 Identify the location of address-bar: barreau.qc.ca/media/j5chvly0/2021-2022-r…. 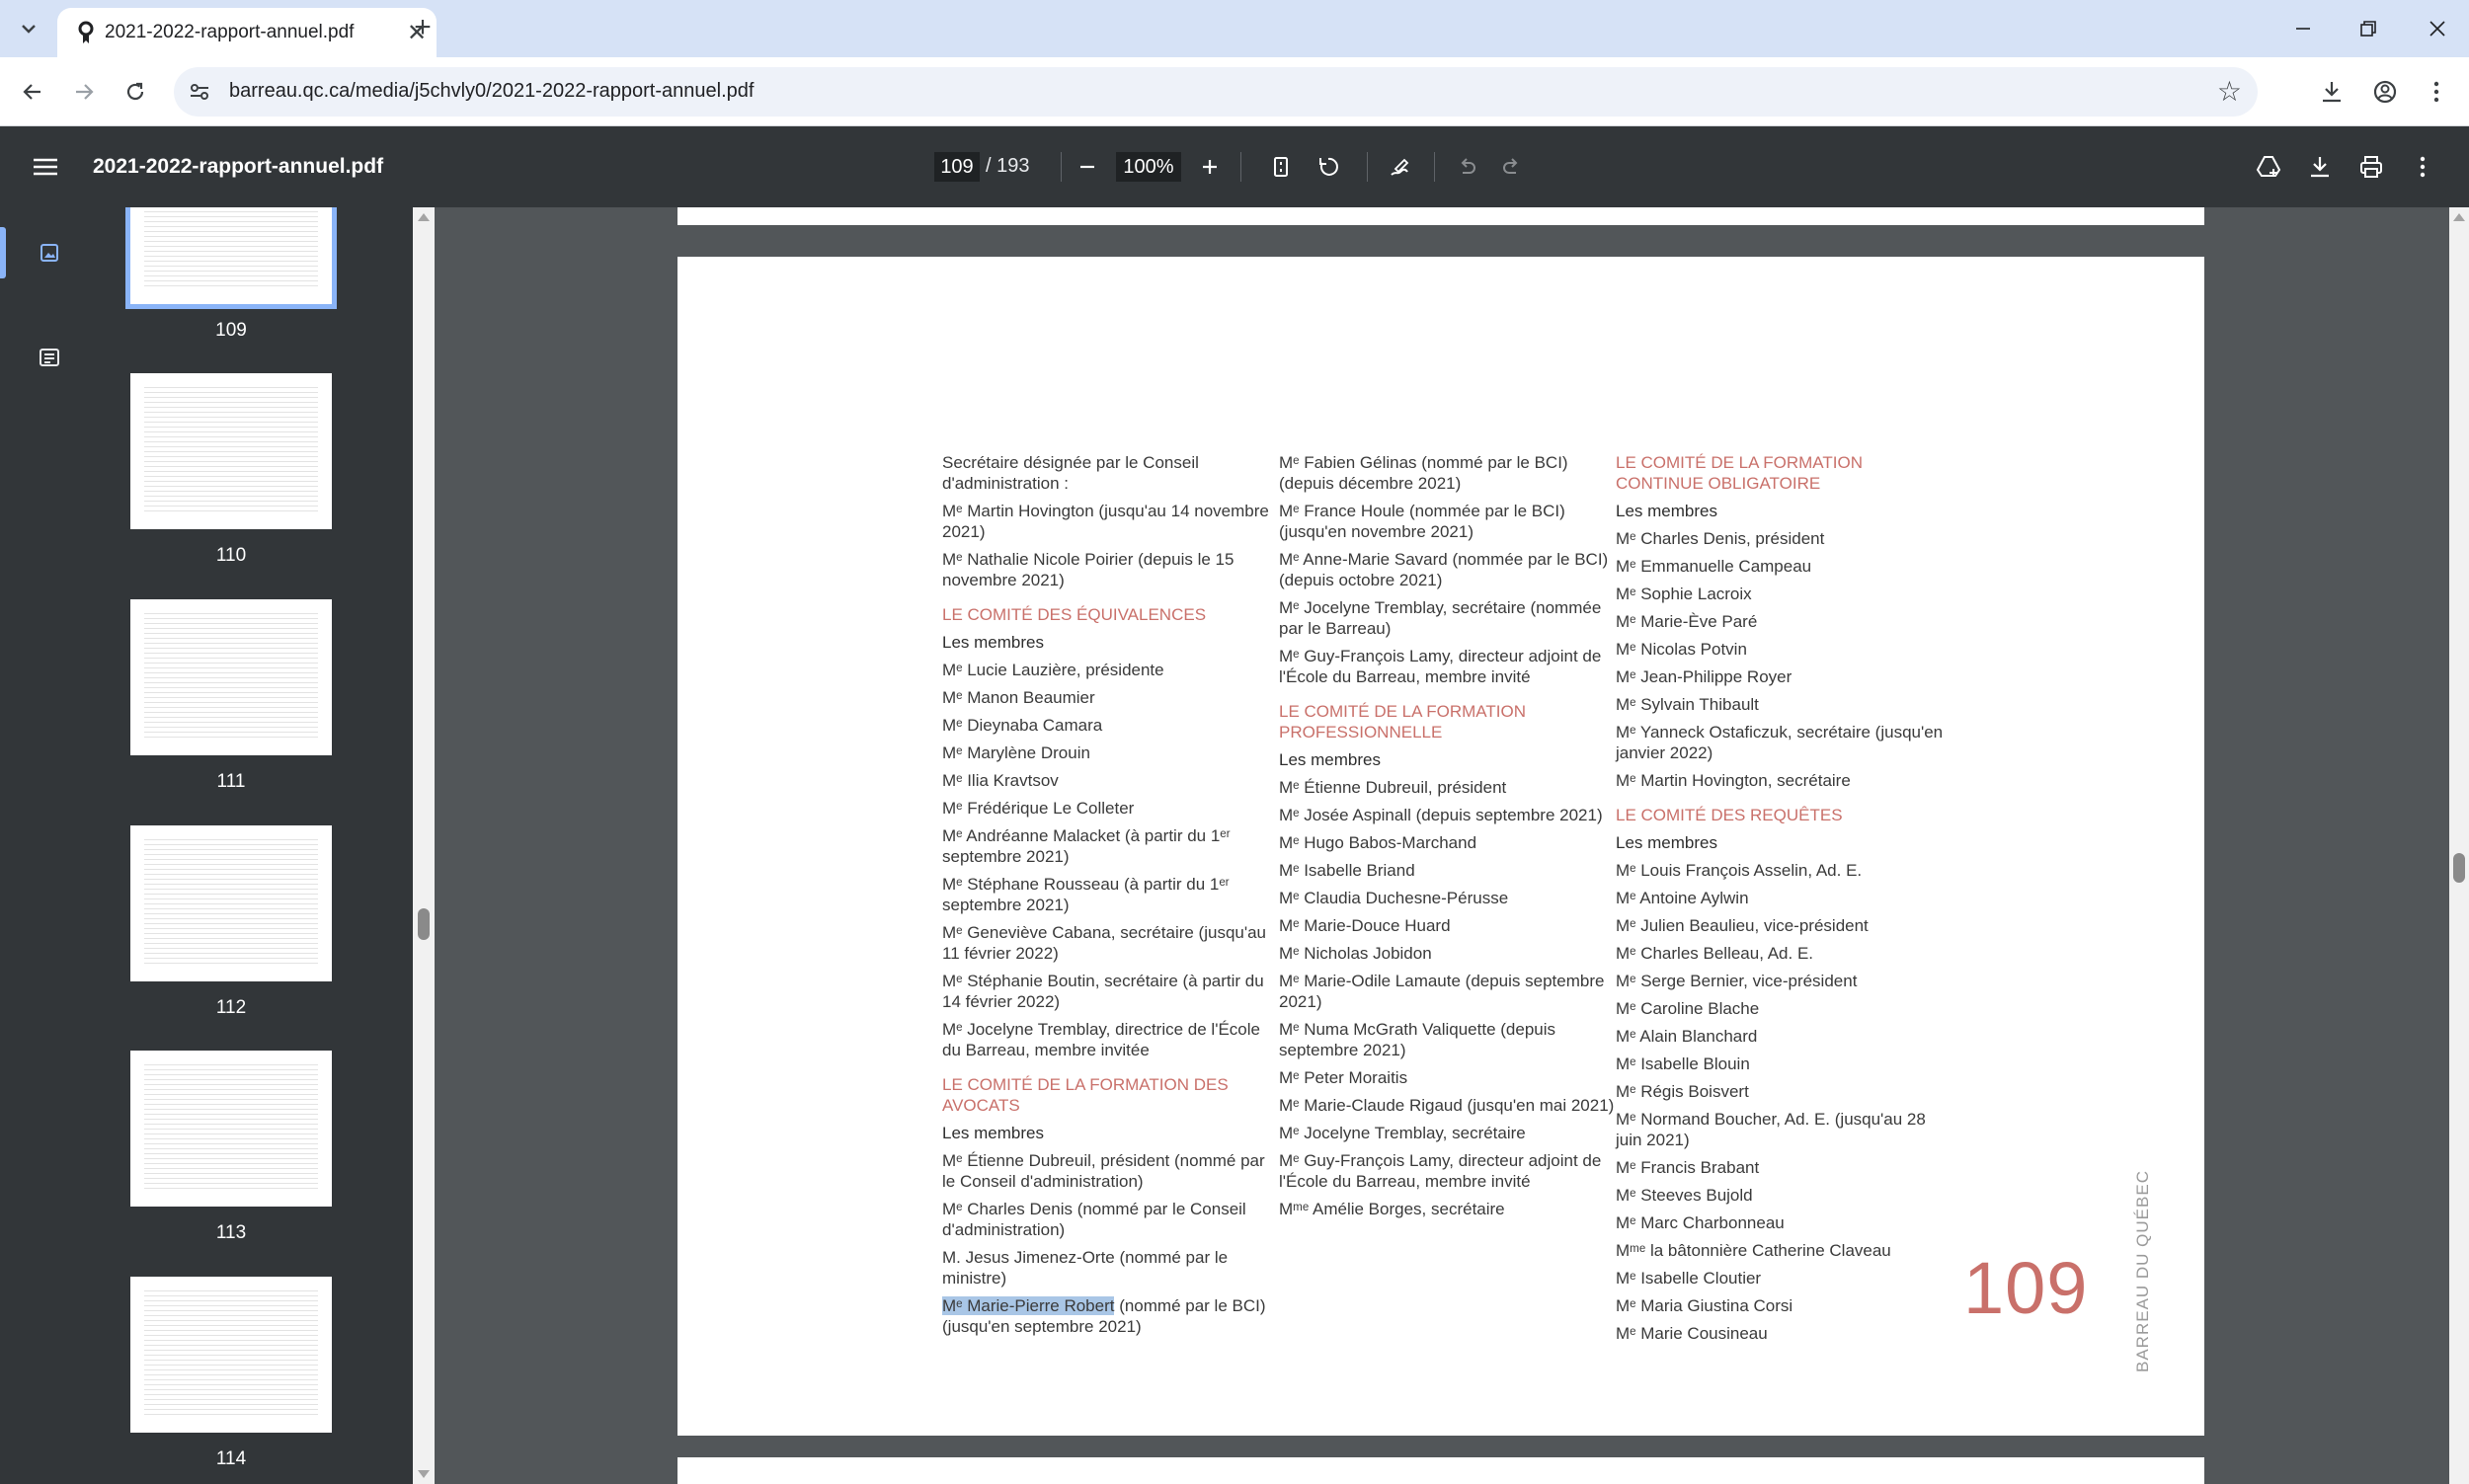
(1216, 92).